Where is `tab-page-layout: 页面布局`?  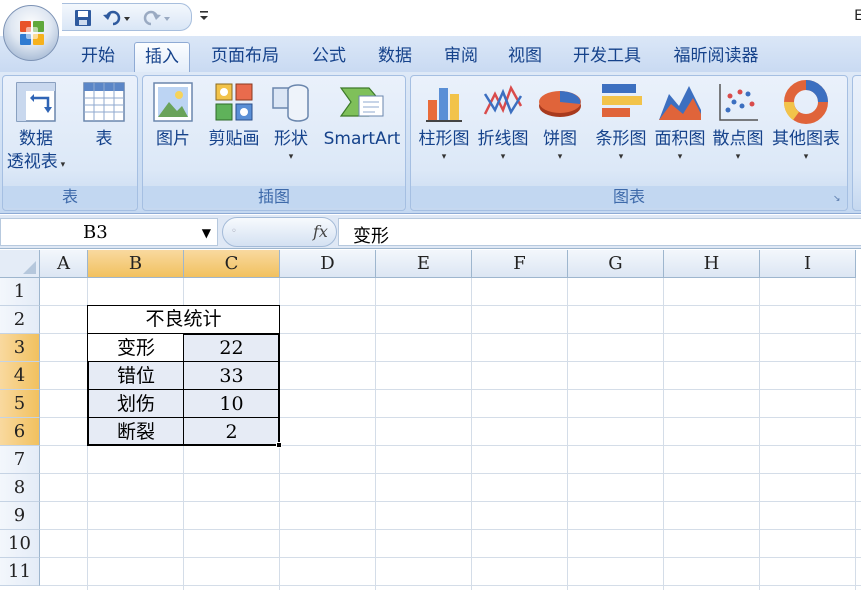
tab-page-layout: 页面布局 is located at coordinates (245, 57).